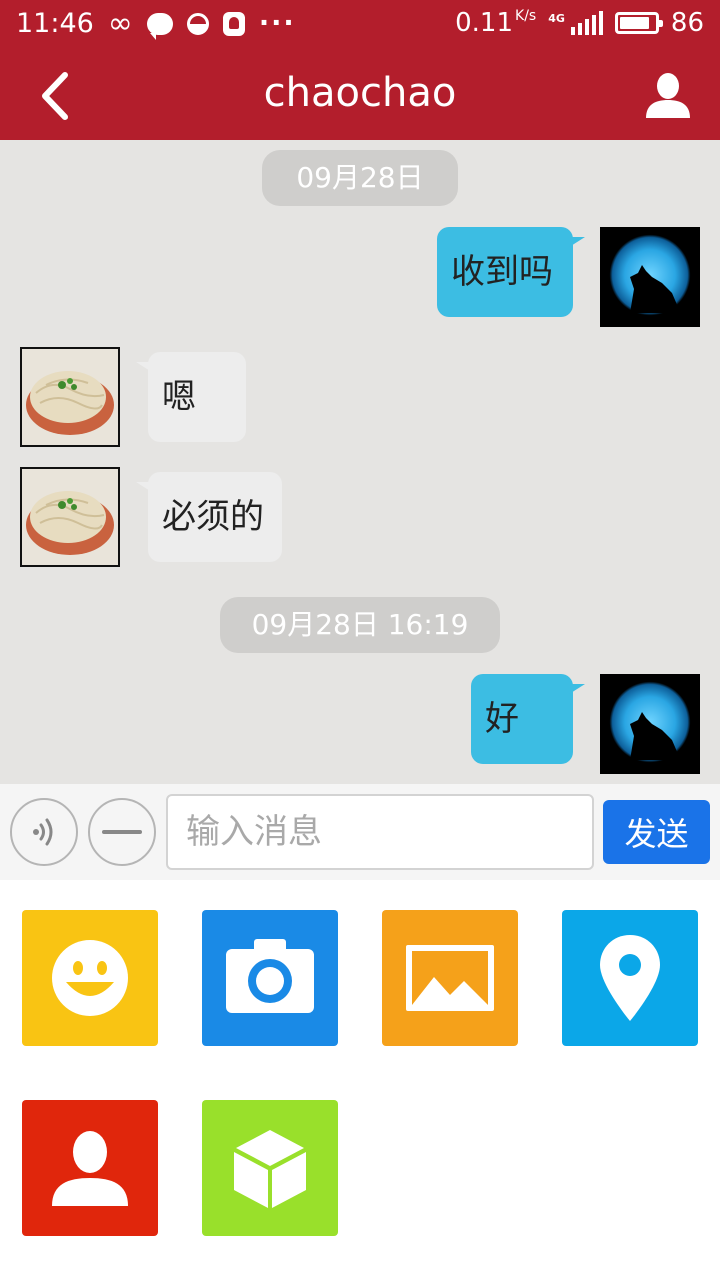 The width and height of the screenshot is (720, 1280). I want to click on status-time: 11:46, so click(55, 23).